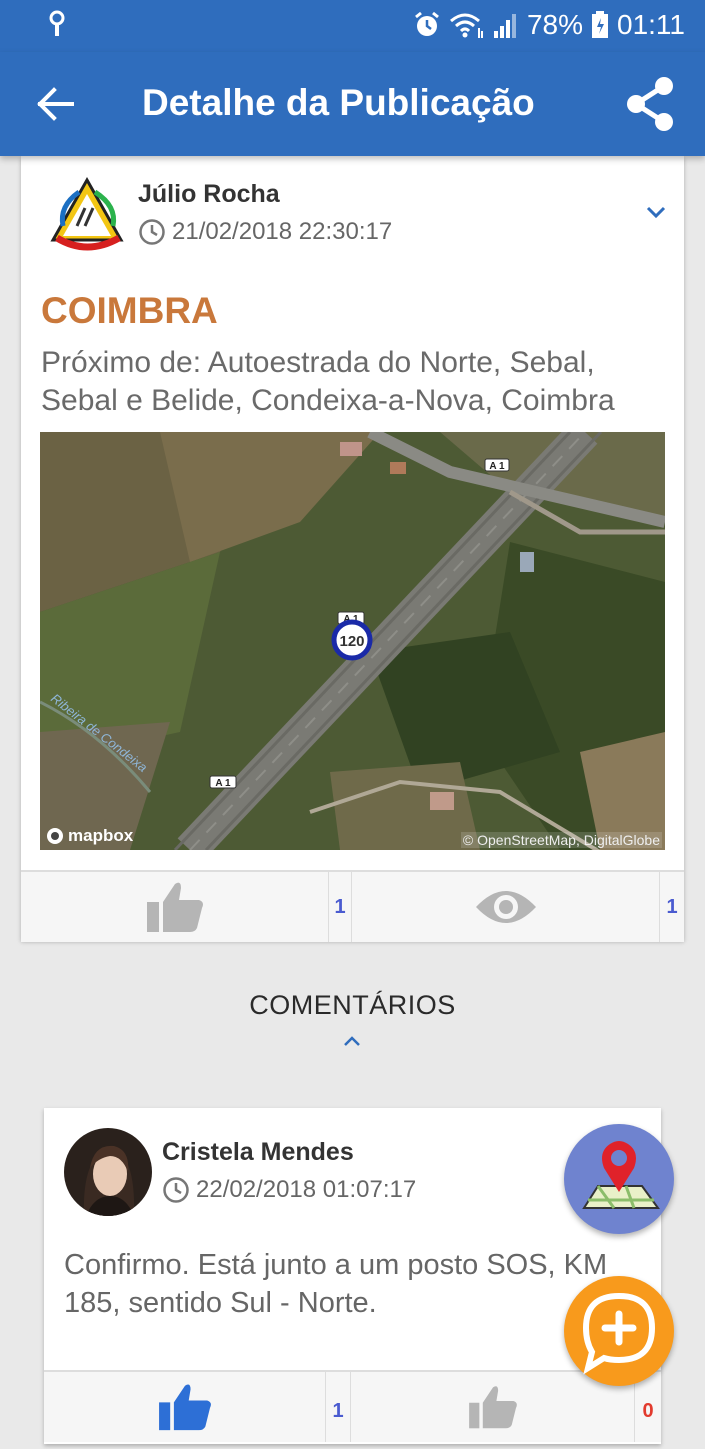 This screenshot has width=705, height=1449. What do you see at coordinates (338, 102) in the screenshot?
I see `page-title: Detalhe da Publicação` at bounding box center [338, 102].